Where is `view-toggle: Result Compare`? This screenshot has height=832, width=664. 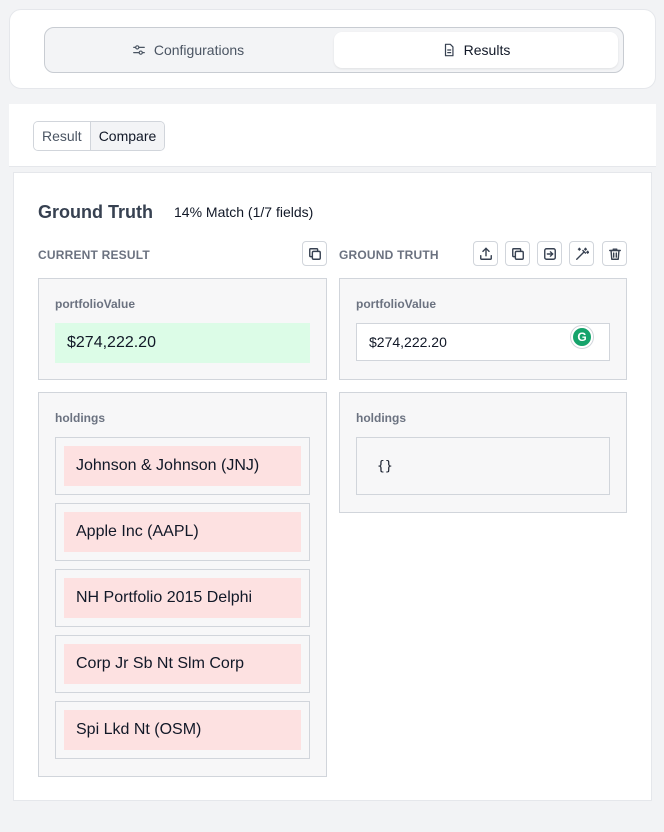
view-toggle: Result Compare is located at coordinates (99, 136).